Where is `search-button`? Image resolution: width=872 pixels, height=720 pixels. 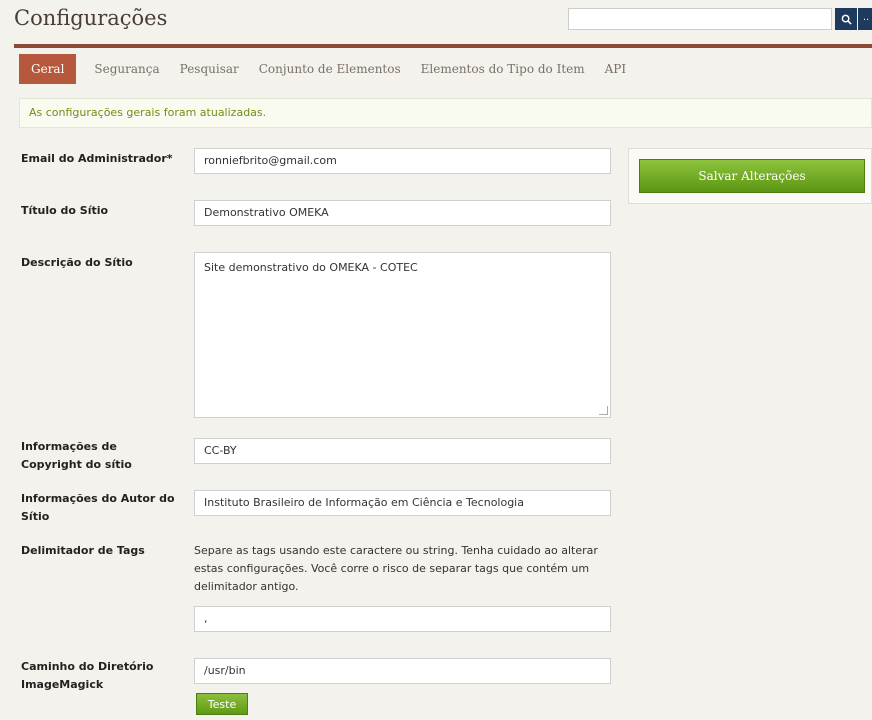
search-button is located at coordinates (846, 19).